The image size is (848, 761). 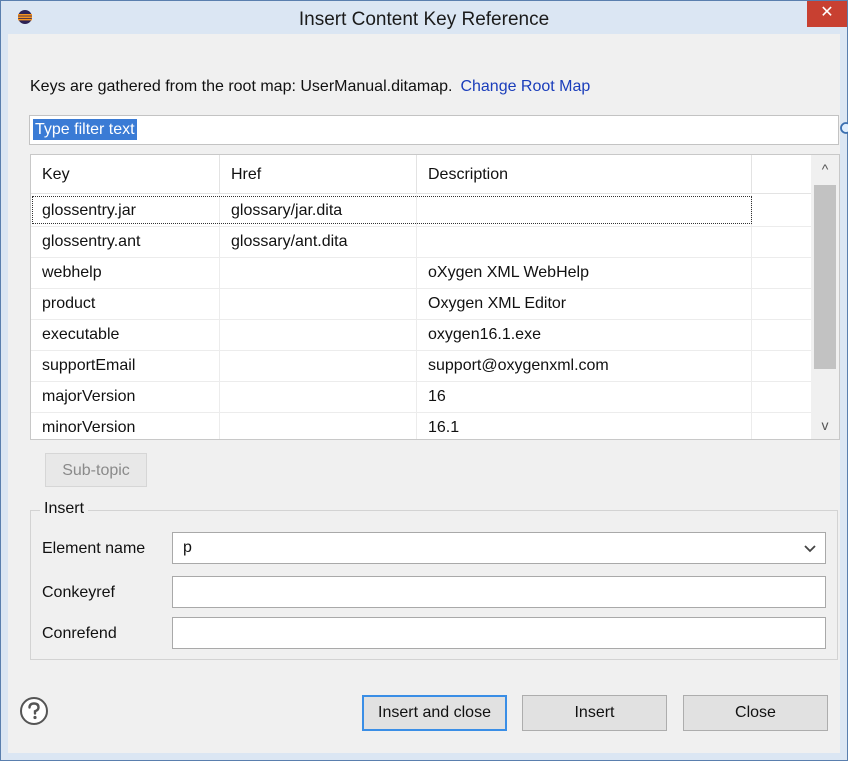 I want to click on table-row: product Oxygen XML Editor, so click(x=421, y=304).